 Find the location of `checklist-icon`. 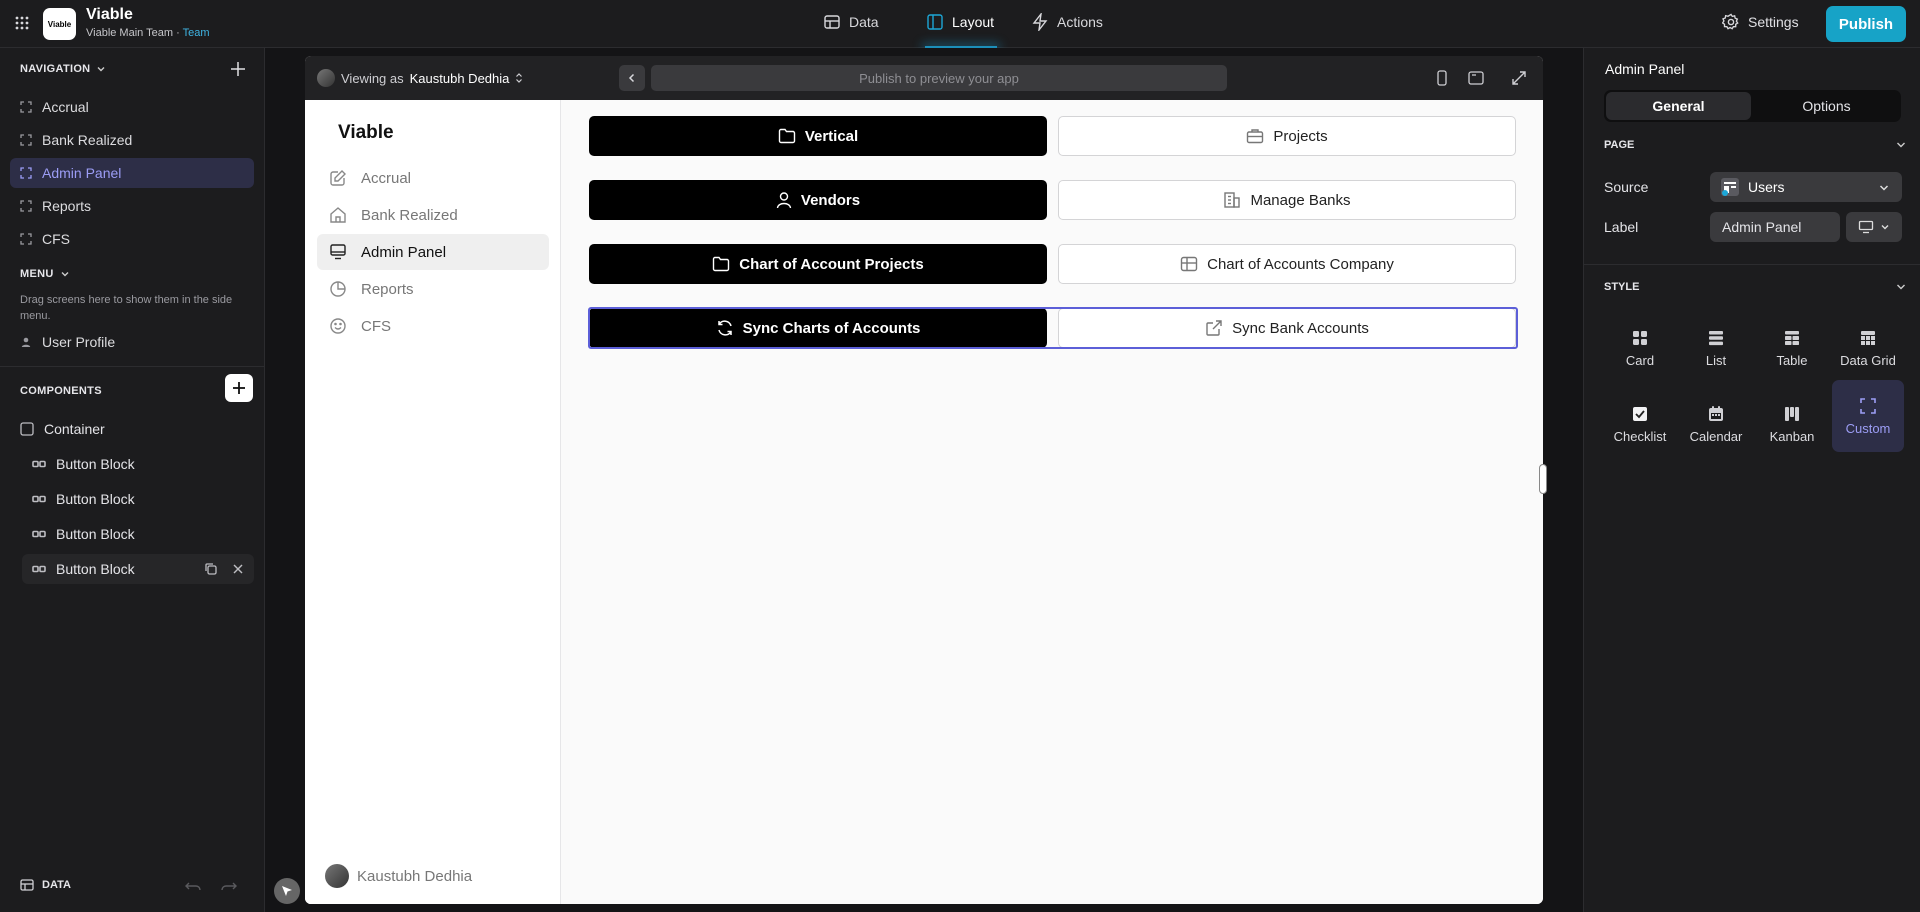

checklist-icon is located at coordinates (1640, 413).